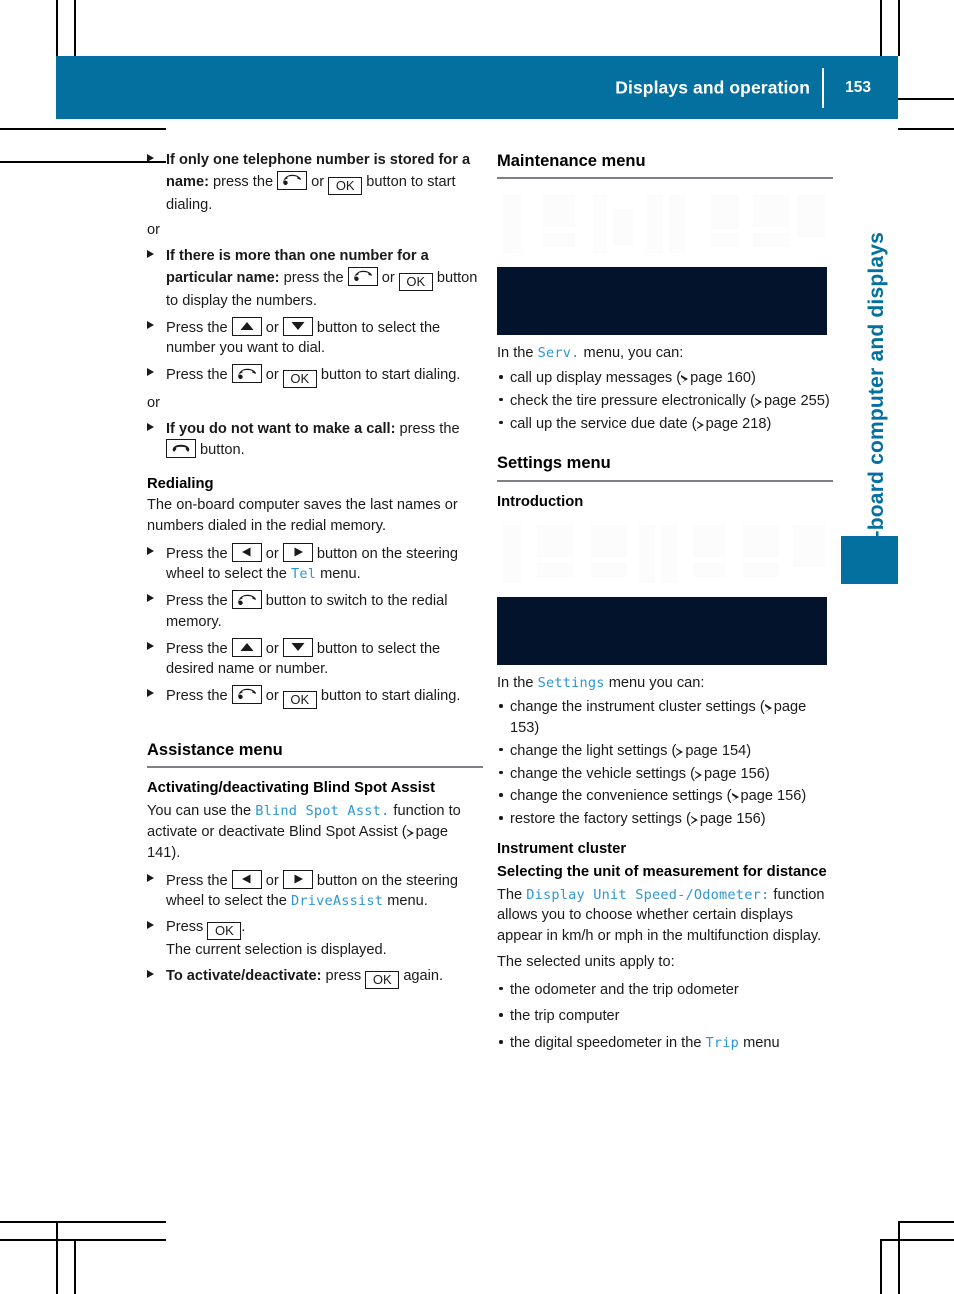 This screenshot has height=1294, width=954. What do you see at coordinates (243, 926) in the screenshot?
I see `step-text: .` at bounding box center [243, 926].